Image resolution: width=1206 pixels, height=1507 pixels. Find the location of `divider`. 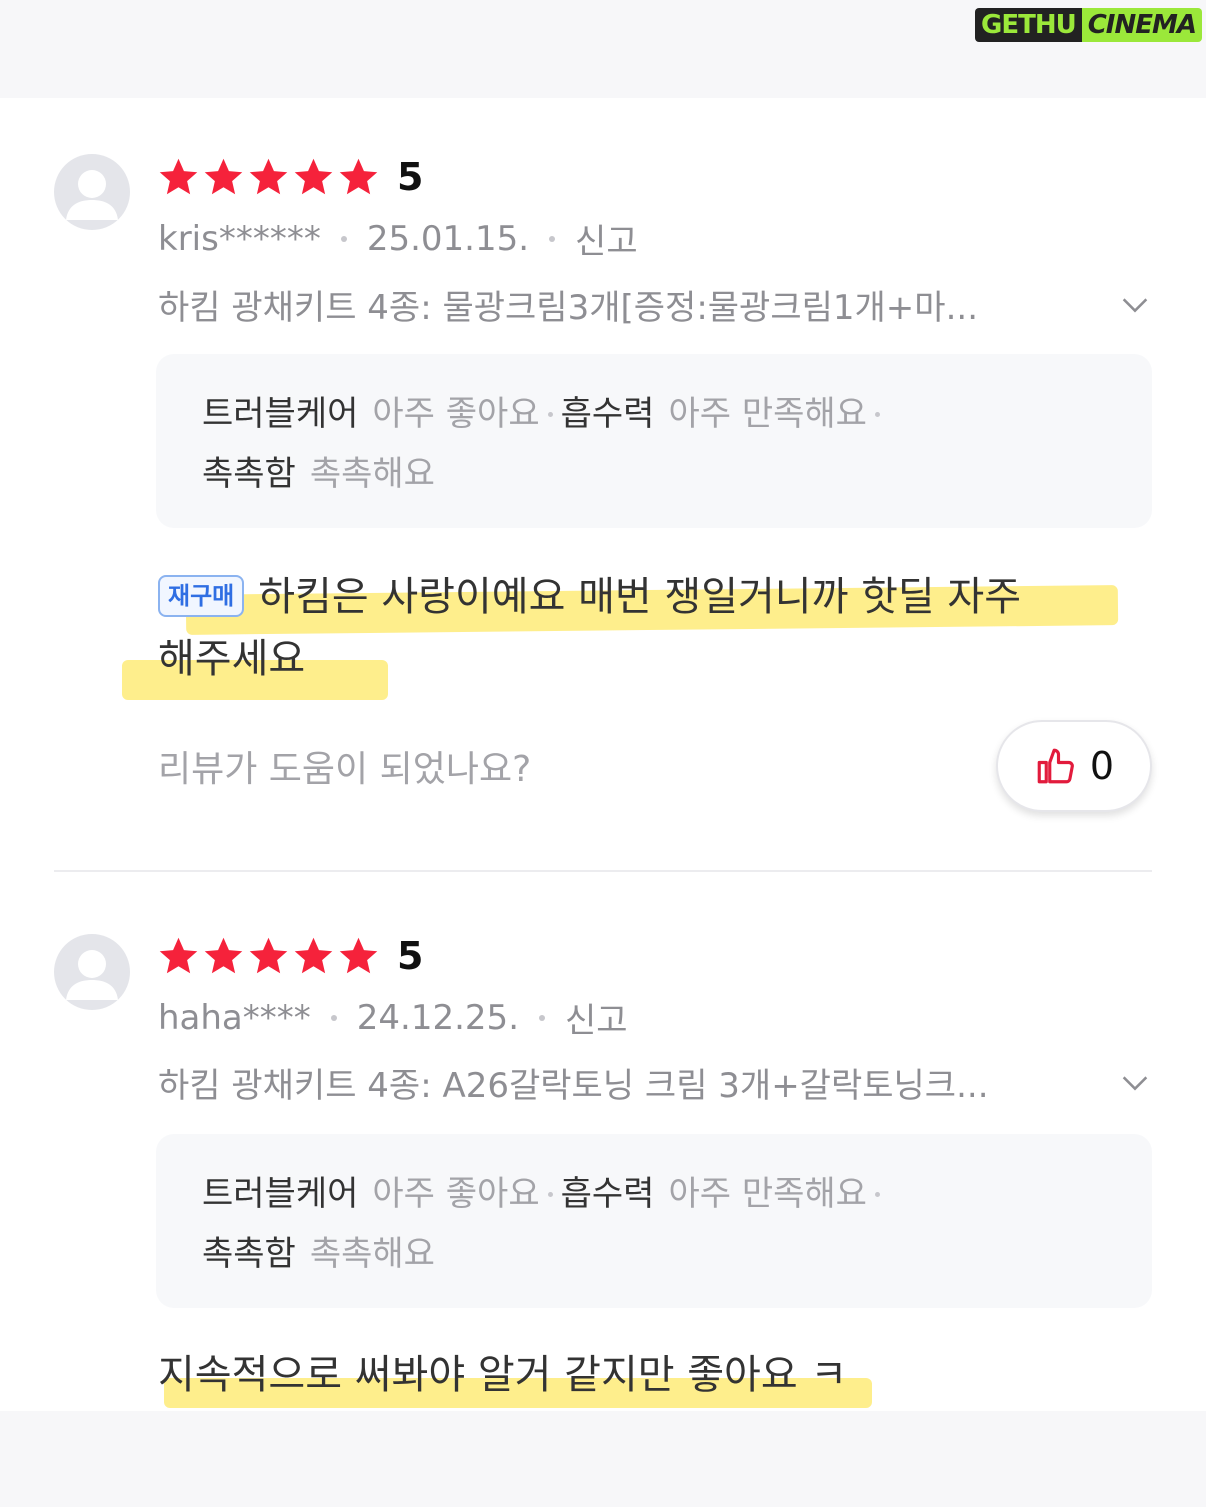

divider is located at coordinates (603, 871).